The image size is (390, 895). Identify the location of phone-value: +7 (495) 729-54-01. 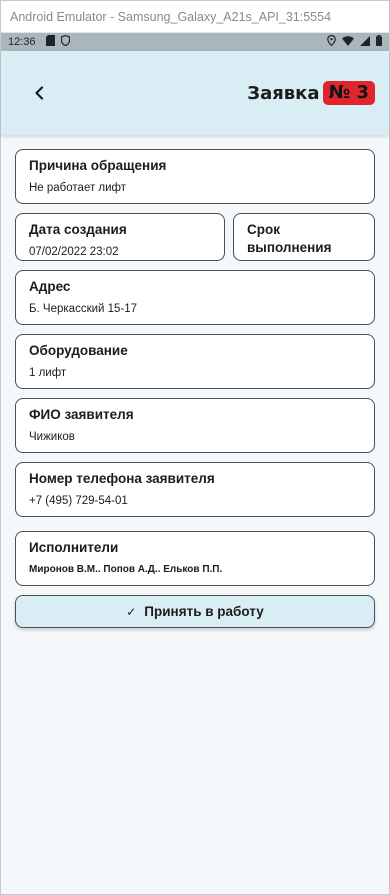
(78, 501).